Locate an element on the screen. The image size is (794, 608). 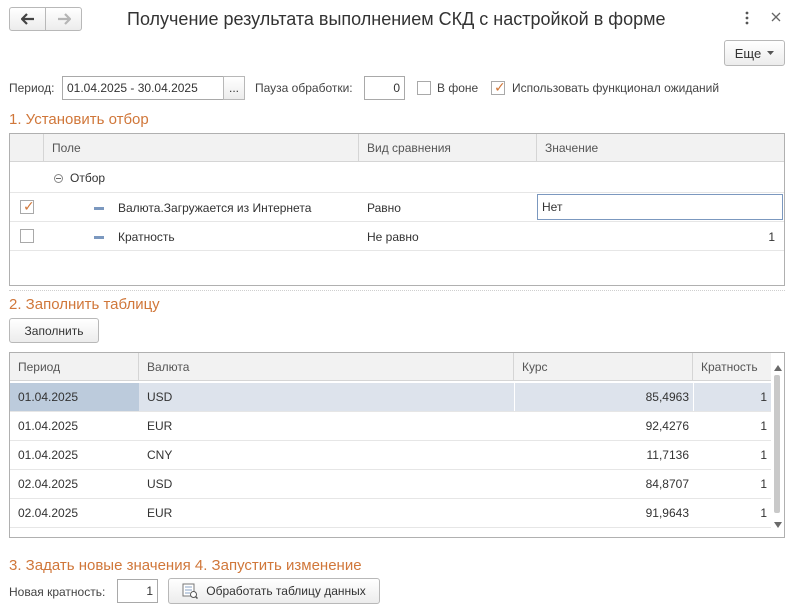
section1-title: 1. Установить отбор is located at coordinates (79, 119).